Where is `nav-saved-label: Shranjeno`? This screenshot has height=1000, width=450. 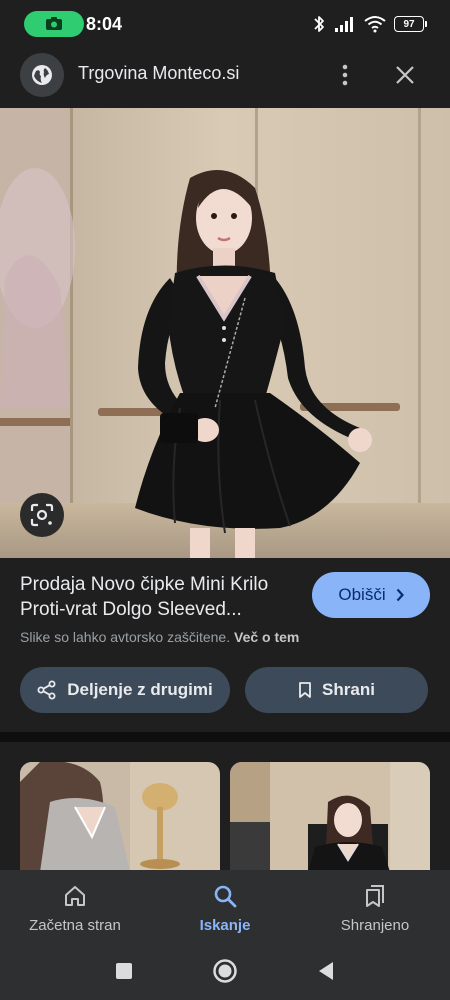
nav-saved-label: Shranjeno is located at coordinates (375, 925).